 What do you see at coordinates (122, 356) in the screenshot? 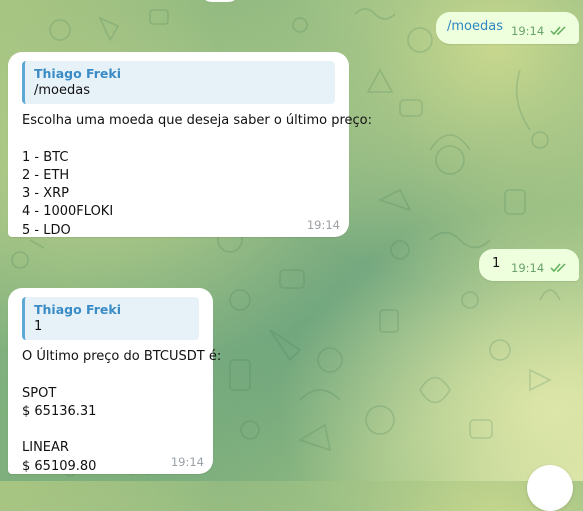
I see `message-line: O Último preço do BTCUSDT é:` at bounding box center [122, 356].